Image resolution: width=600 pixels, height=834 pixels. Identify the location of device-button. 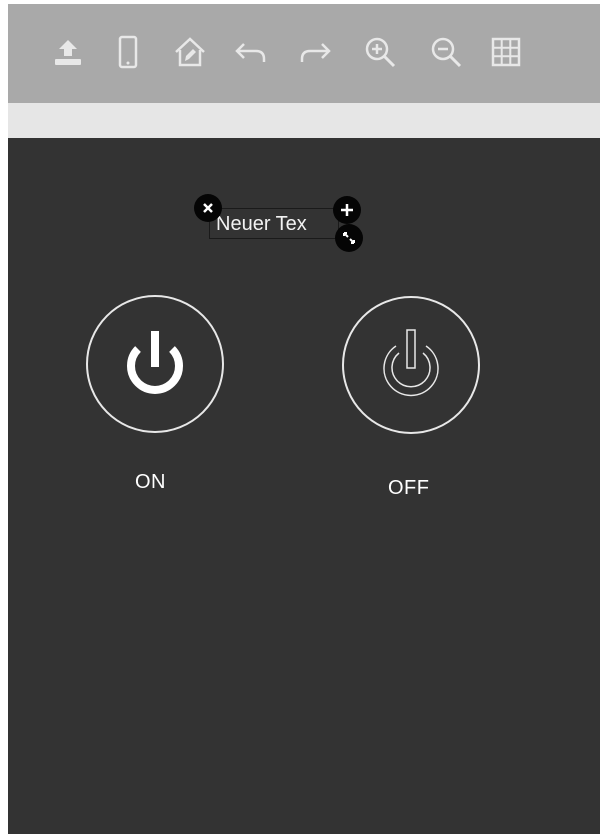
(128, 52).